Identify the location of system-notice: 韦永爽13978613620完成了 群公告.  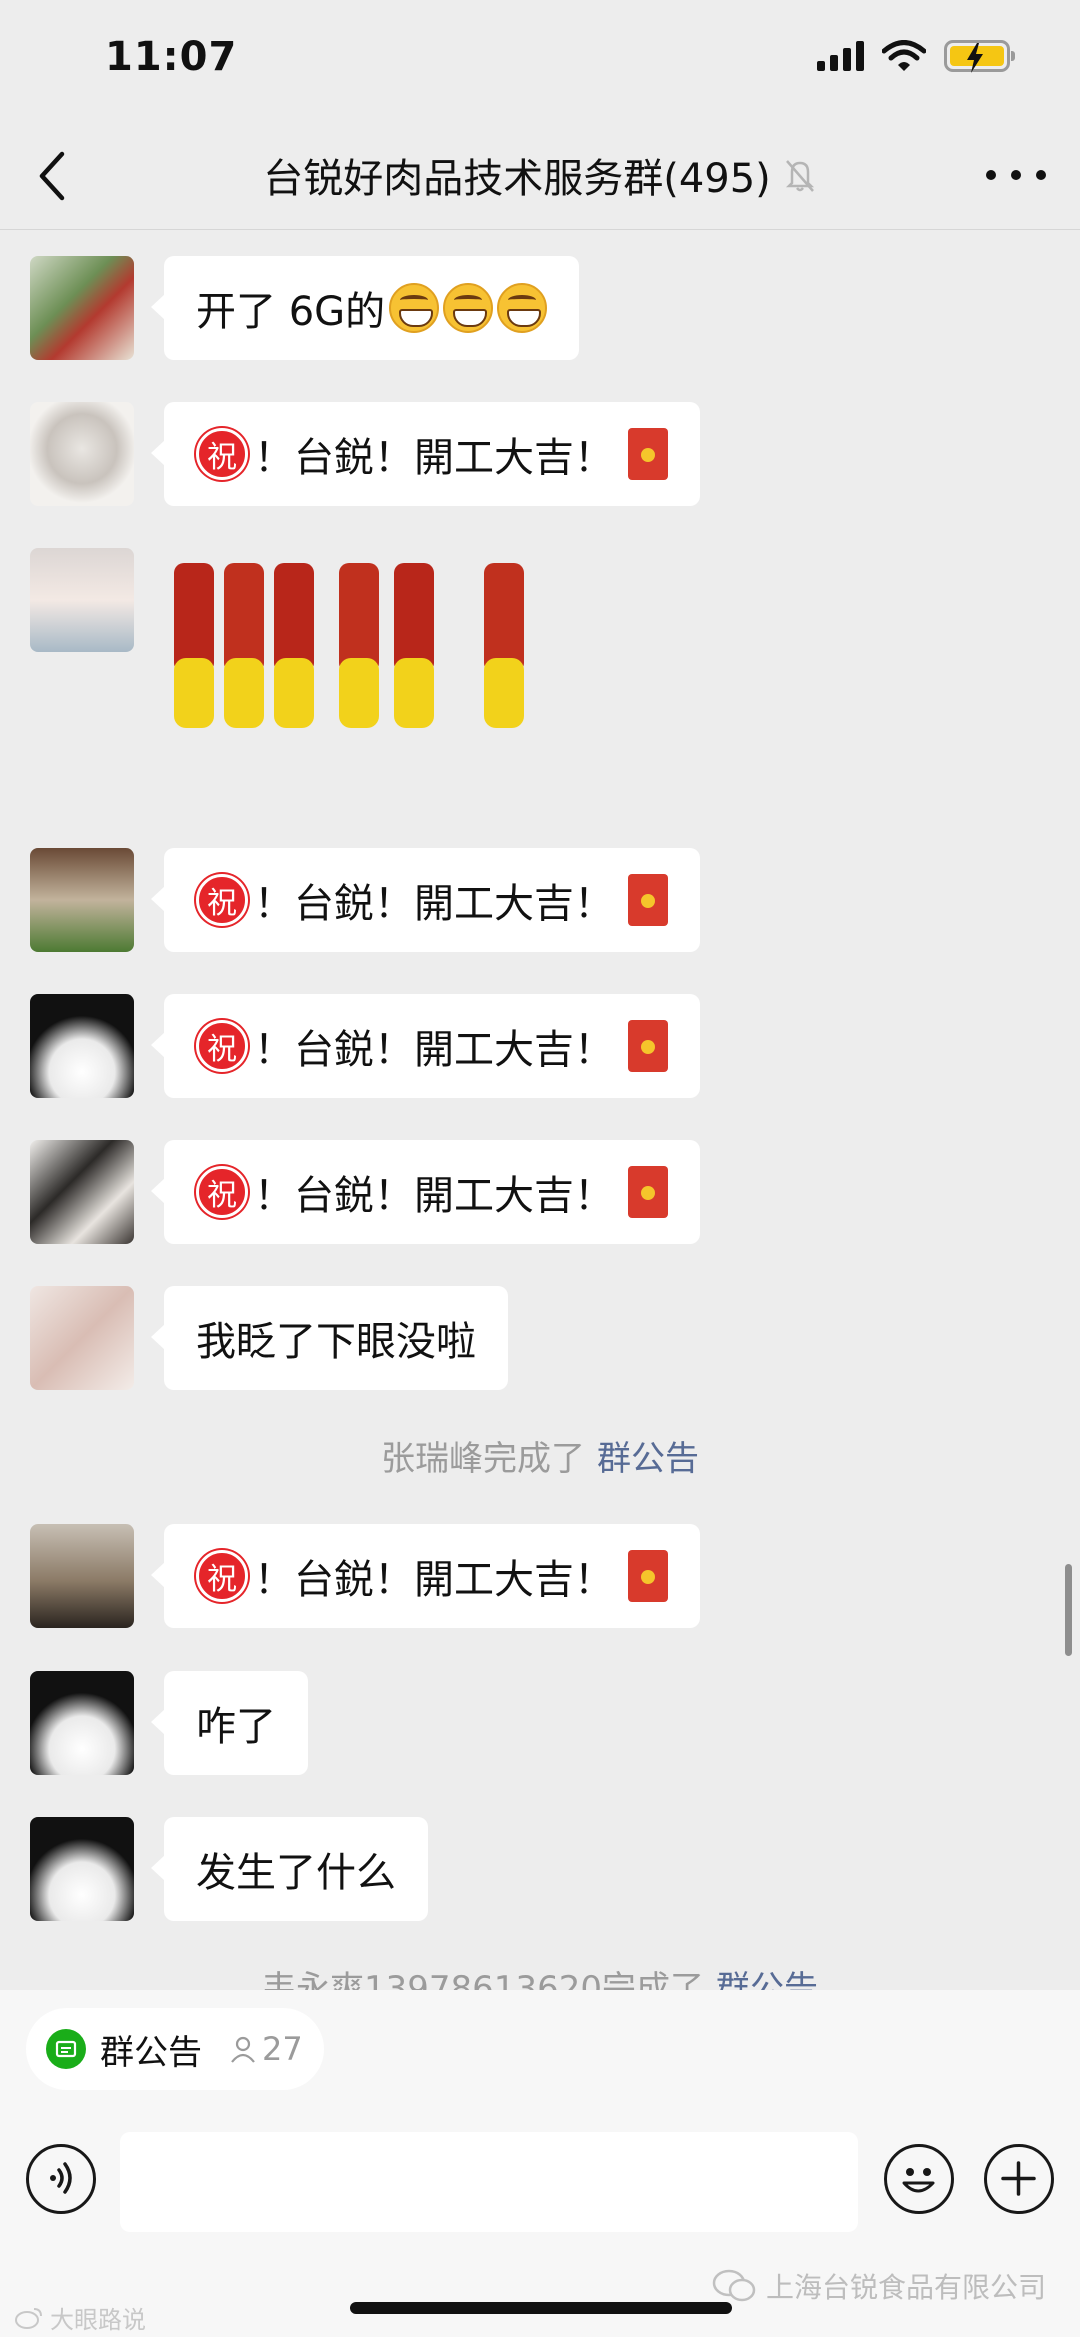
(540, 1976).